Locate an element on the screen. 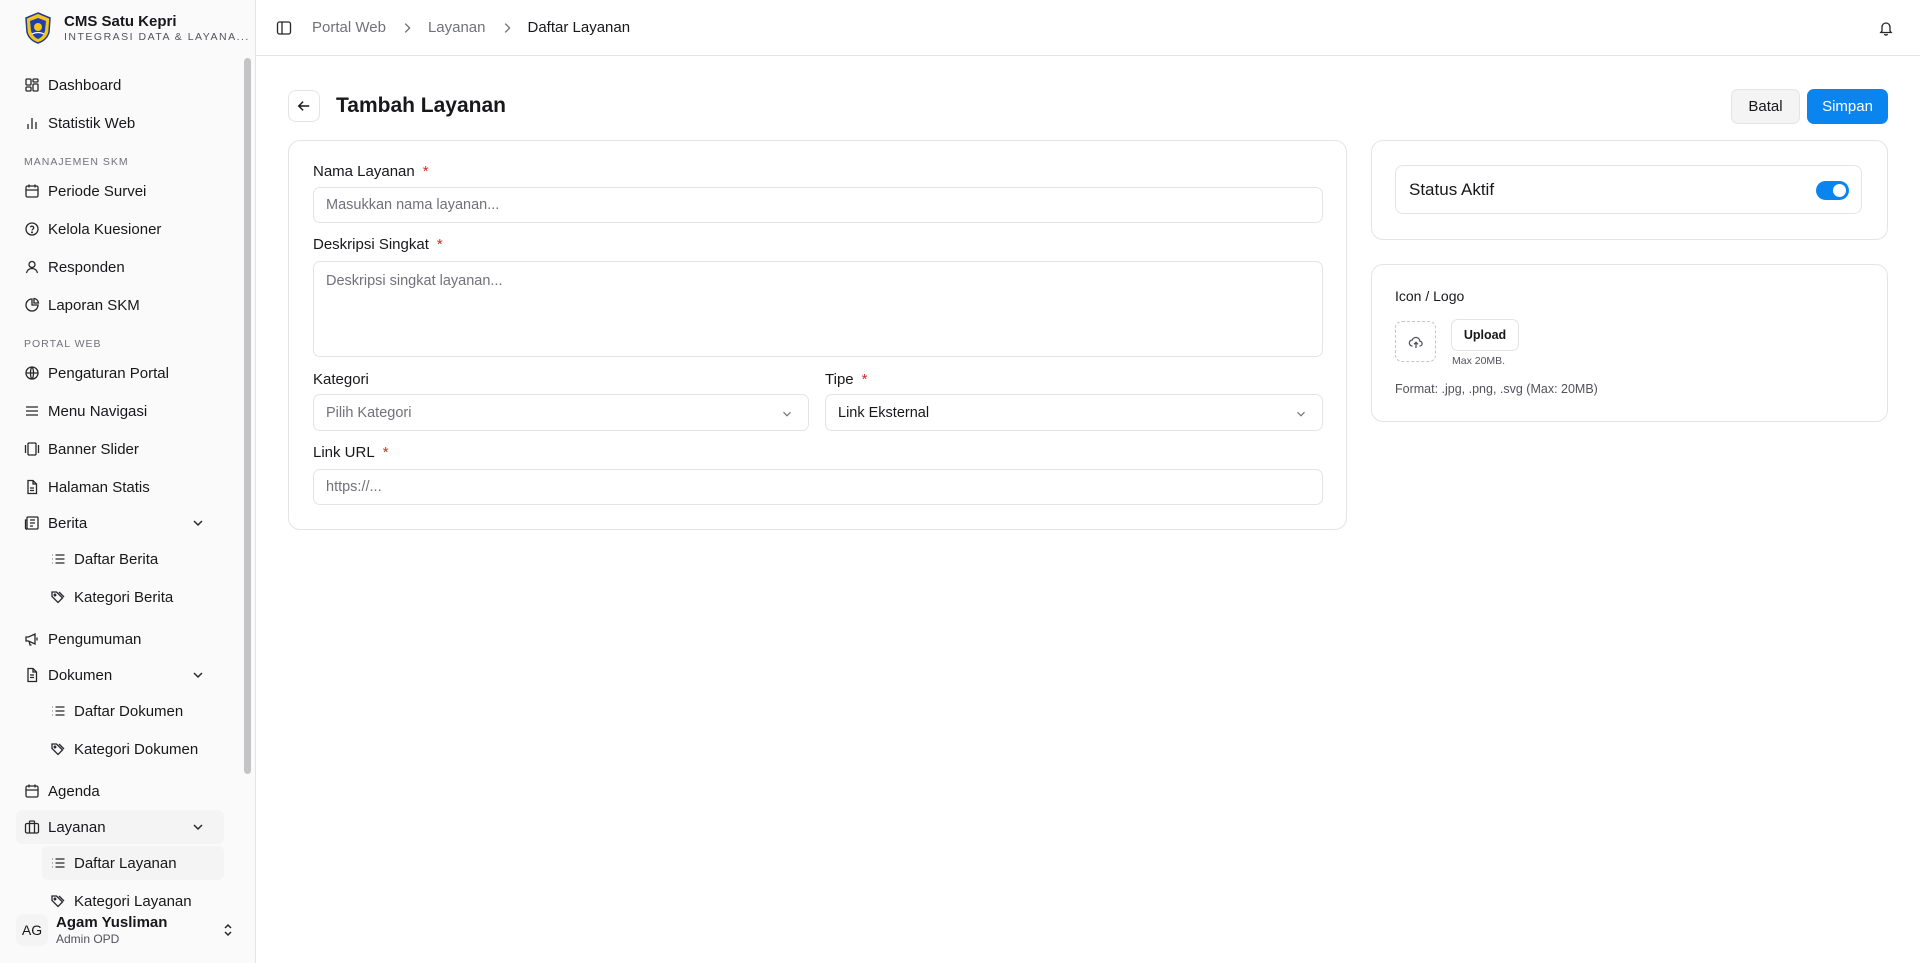  save-button: Simpan is located at coordinates (1847, 106).